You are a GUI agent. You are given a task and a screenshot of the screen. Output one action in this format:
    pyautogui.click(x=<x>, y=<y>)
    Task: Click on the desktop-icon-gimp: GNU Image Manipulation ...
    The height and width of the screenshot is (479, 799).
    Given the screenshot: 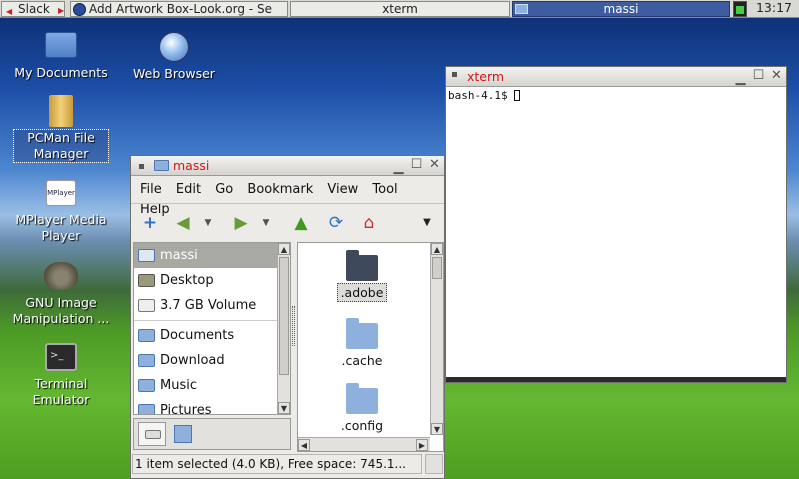 What is the action you would take?
    pyautogui.click(x=61, y=294)
    